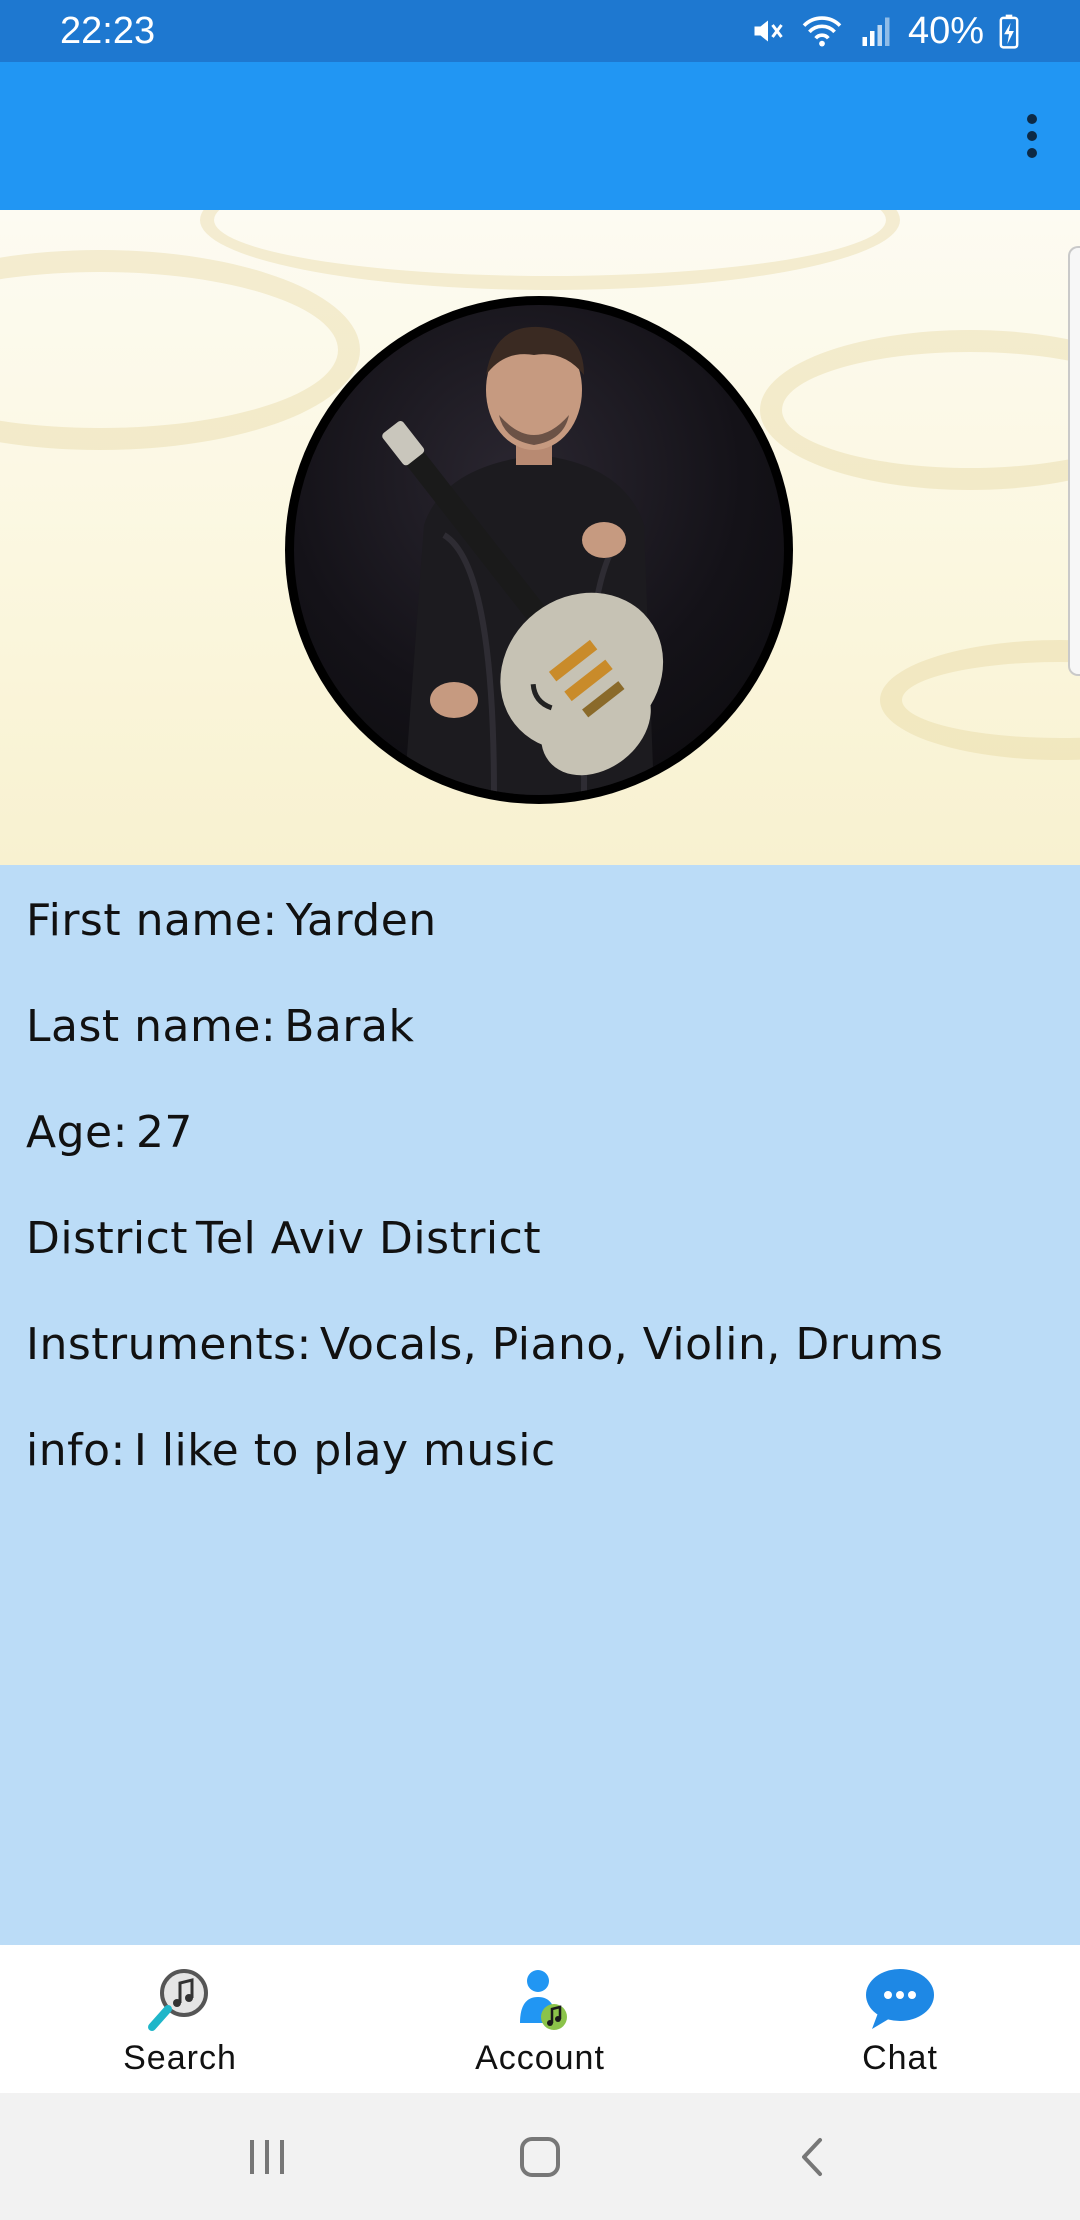 Image resolution: width=1080 pixels, height=2220 pixels. I want to click on recent-apps-icon, so click(267, 2157).